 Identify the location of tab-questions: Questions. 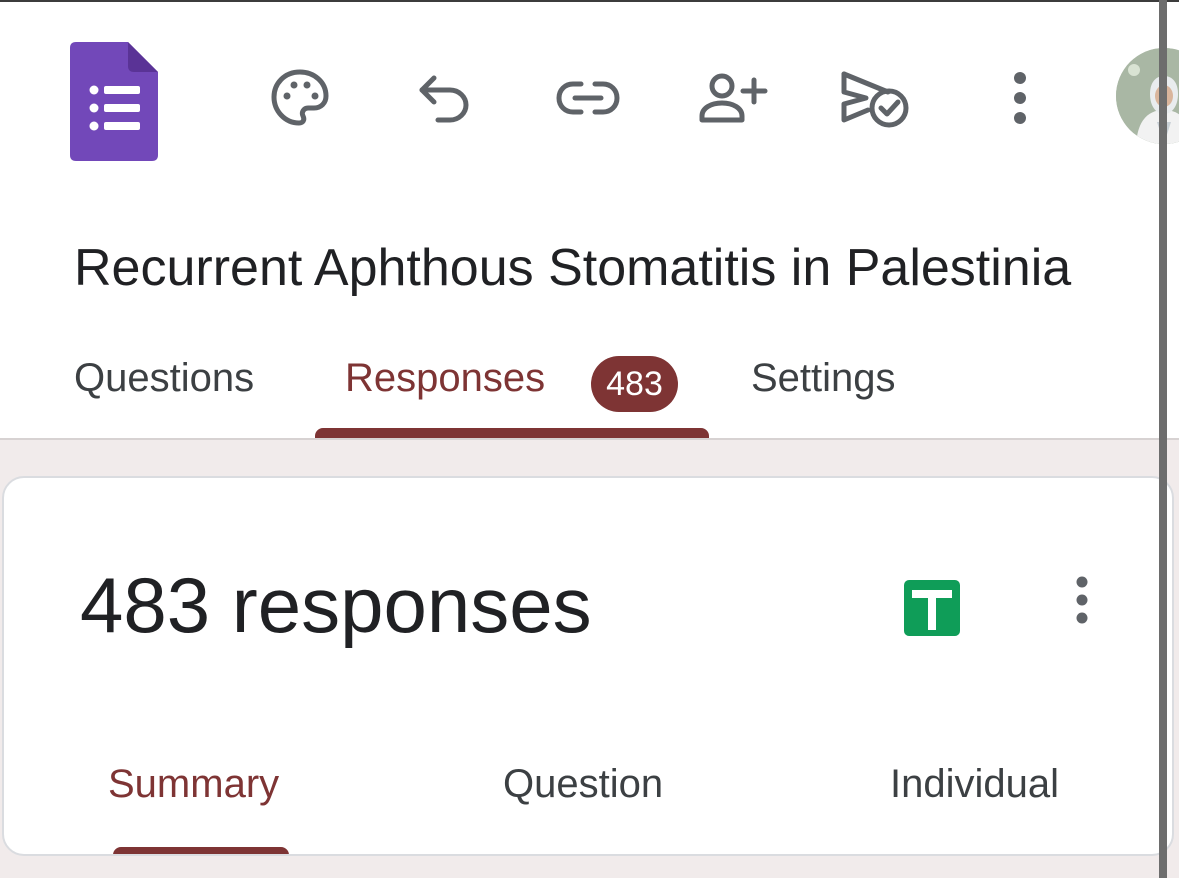
(164, 378).